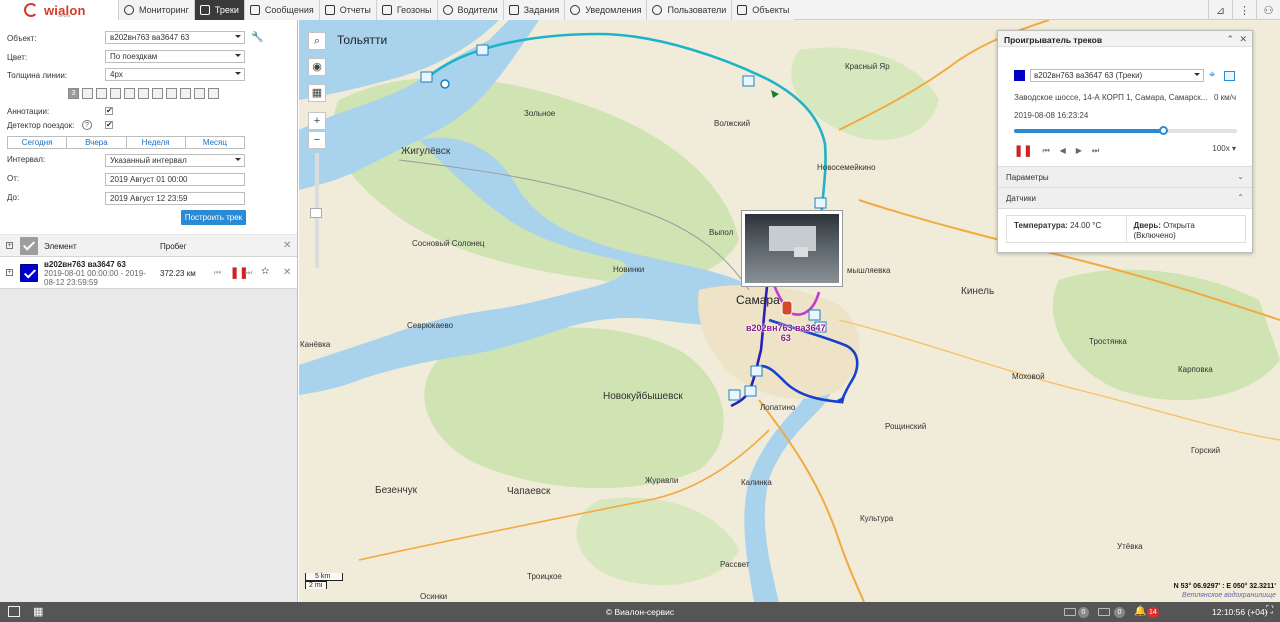  What do you see at coordinates (1125, 198) in the screenshot?
I see `sensors-section: Датчики ⌃` at bounding box center [1125, 198].